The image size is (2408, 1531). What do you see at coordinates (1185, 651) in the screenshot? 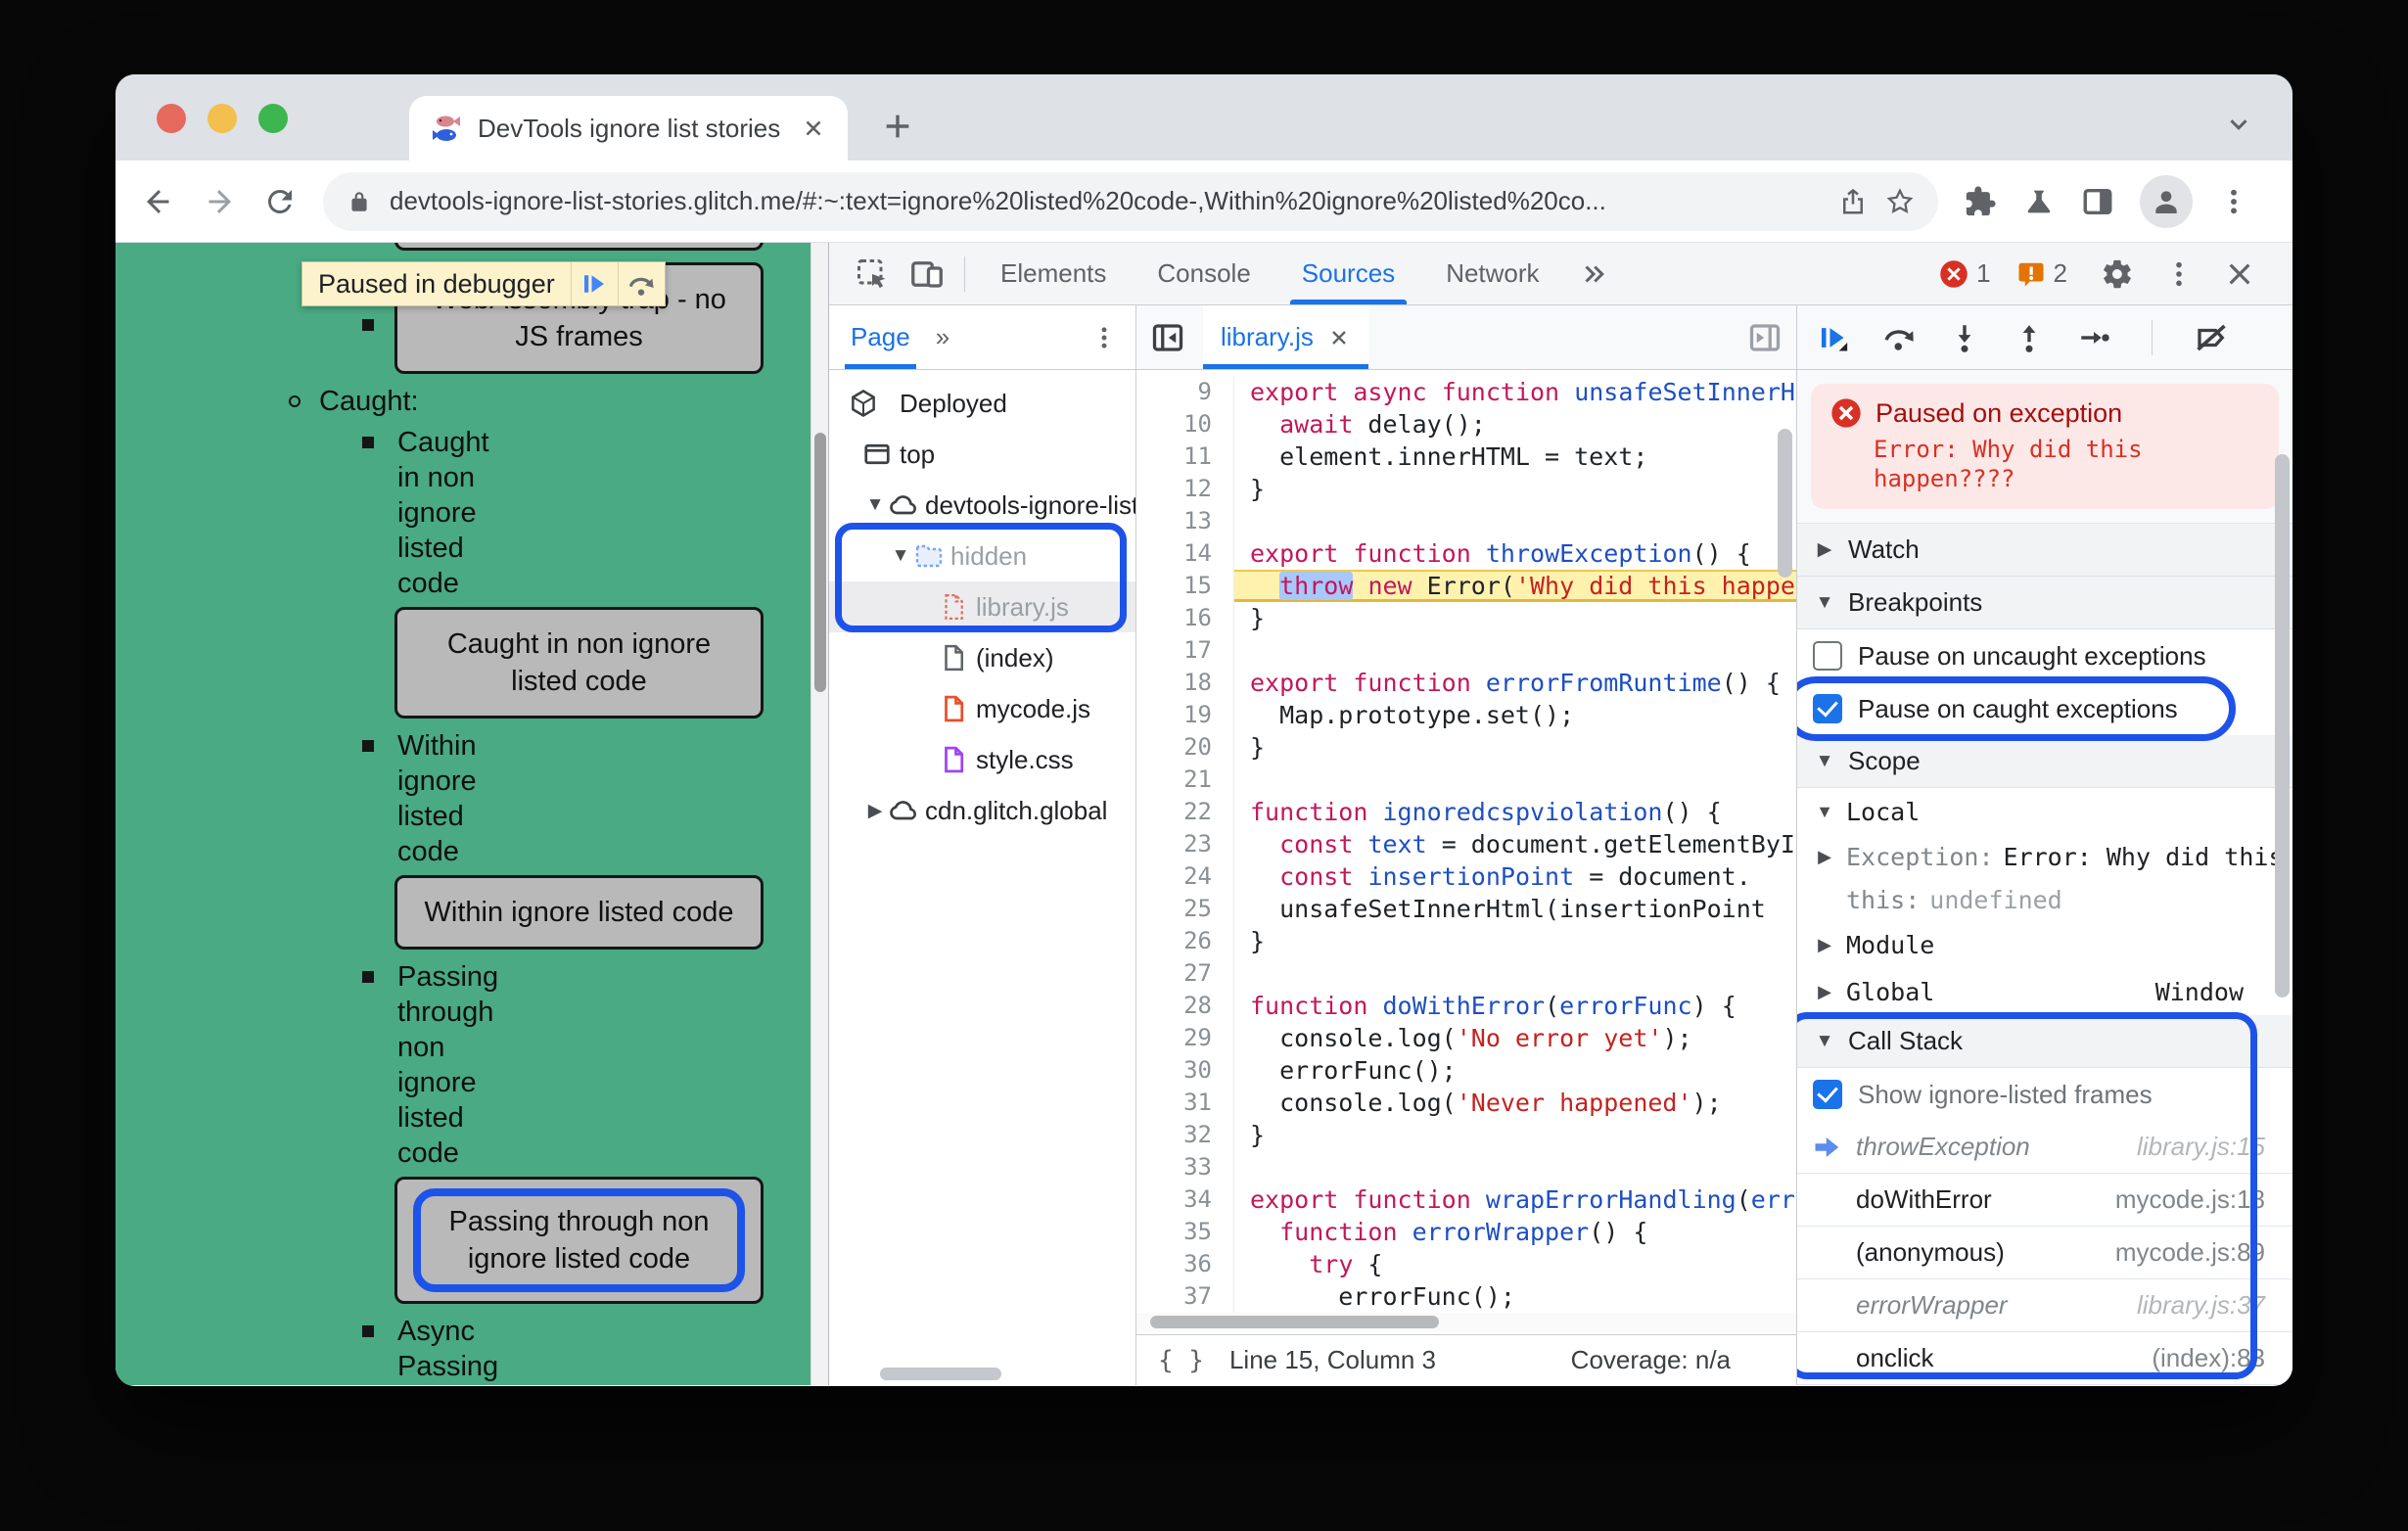
I see `gutter-line-number: 17` at bounding box center [1185, 651].